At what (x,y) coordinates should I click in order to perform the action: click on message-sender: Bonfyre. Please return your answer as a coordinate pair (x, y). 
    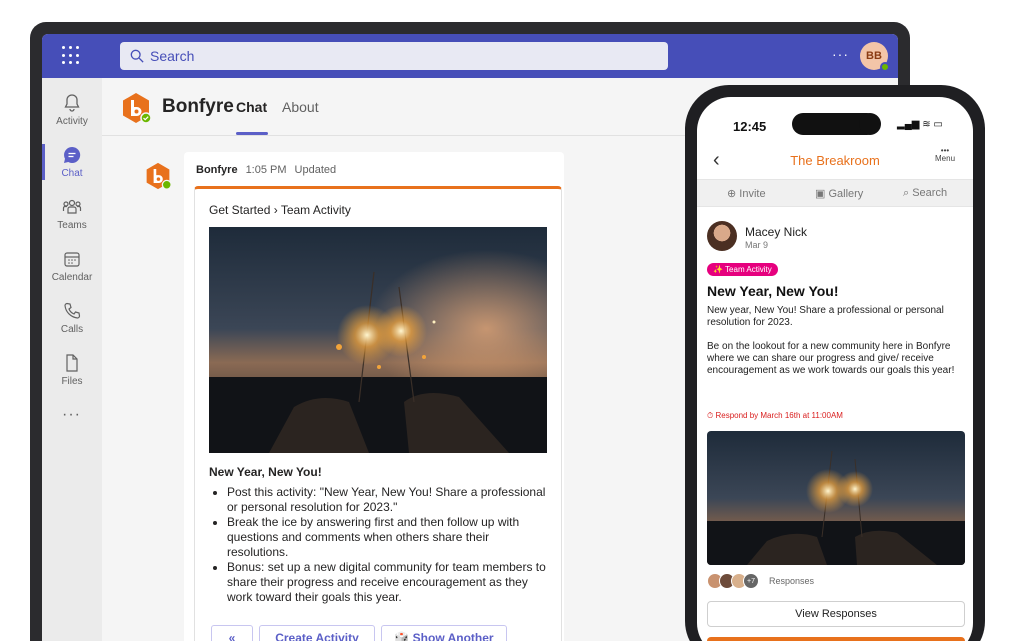
    Looking at the image, I should click on (217, 170).